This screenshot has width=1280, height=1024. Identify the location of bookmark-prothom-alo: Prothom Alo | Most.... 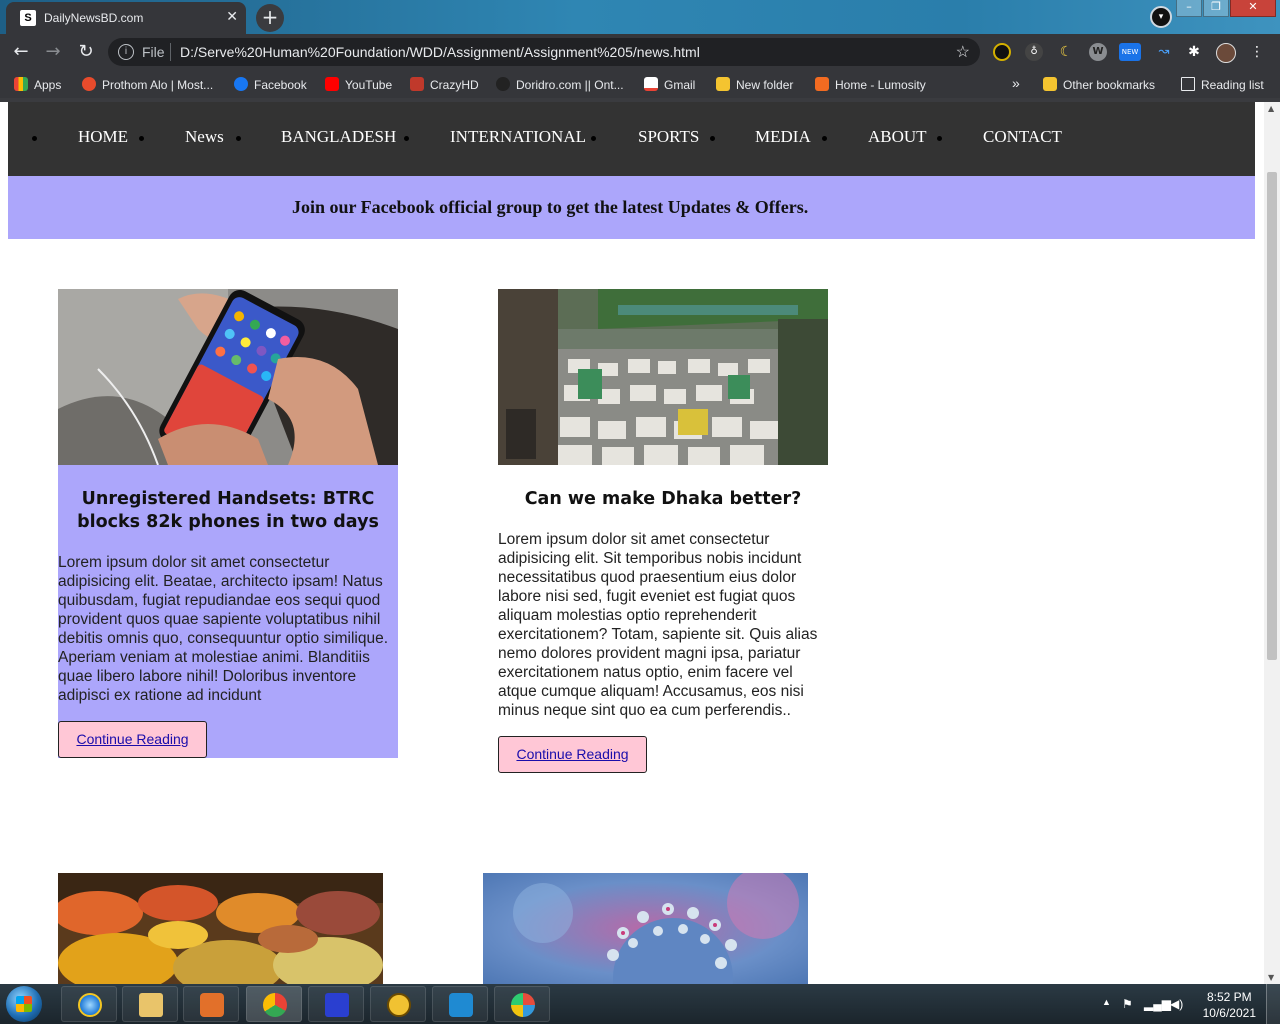
(147, 84).